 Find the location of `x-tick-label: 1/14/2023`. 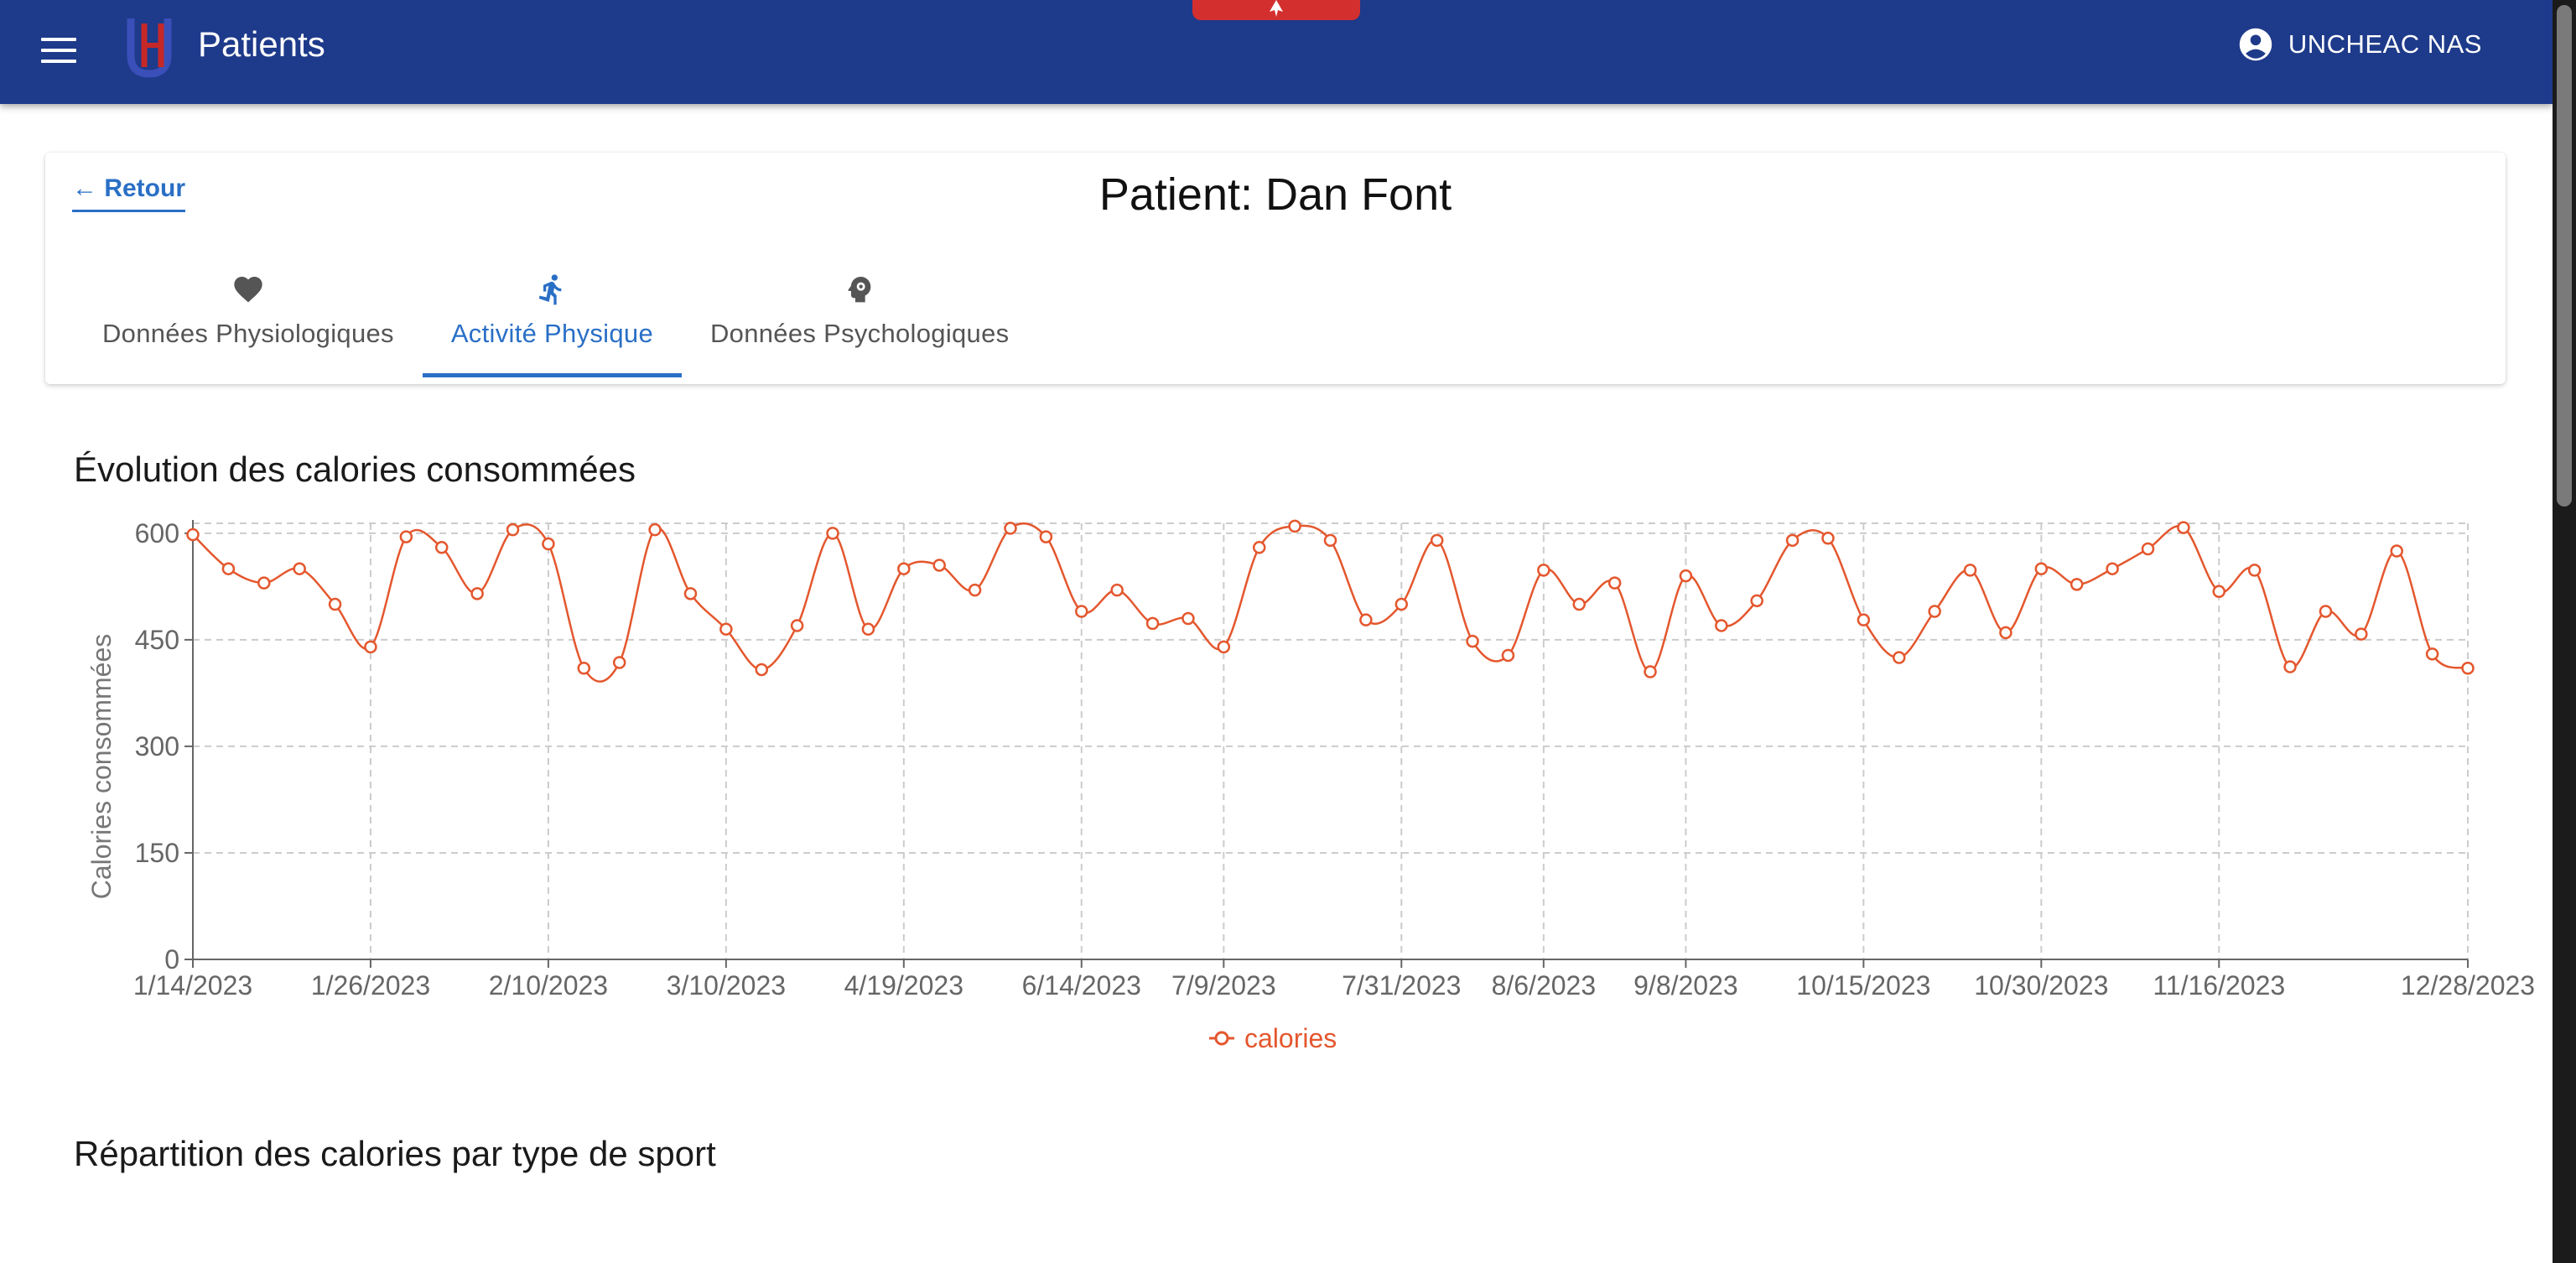

x-tick-label: 1/14/2023 is located at coordinates (192, 985).